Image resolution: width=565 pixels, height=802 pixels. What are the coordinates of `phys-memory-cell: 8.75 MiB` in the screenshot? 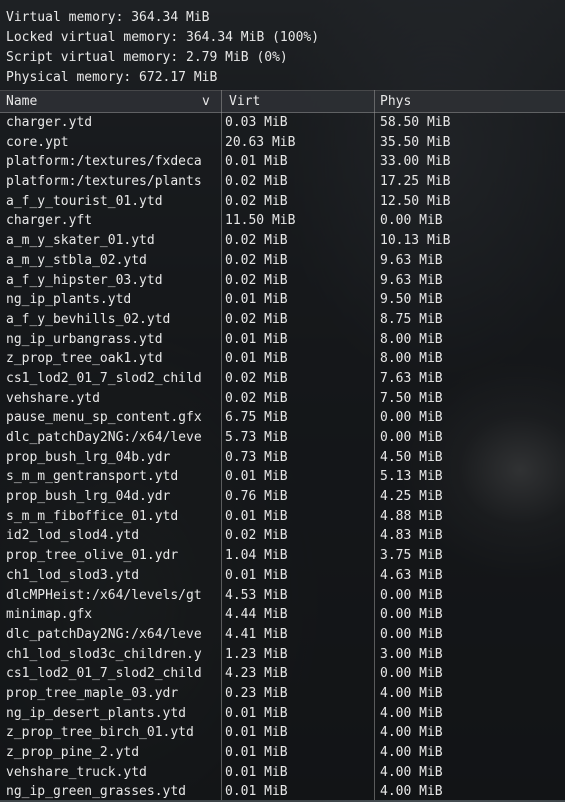 It's located at (411, 319).